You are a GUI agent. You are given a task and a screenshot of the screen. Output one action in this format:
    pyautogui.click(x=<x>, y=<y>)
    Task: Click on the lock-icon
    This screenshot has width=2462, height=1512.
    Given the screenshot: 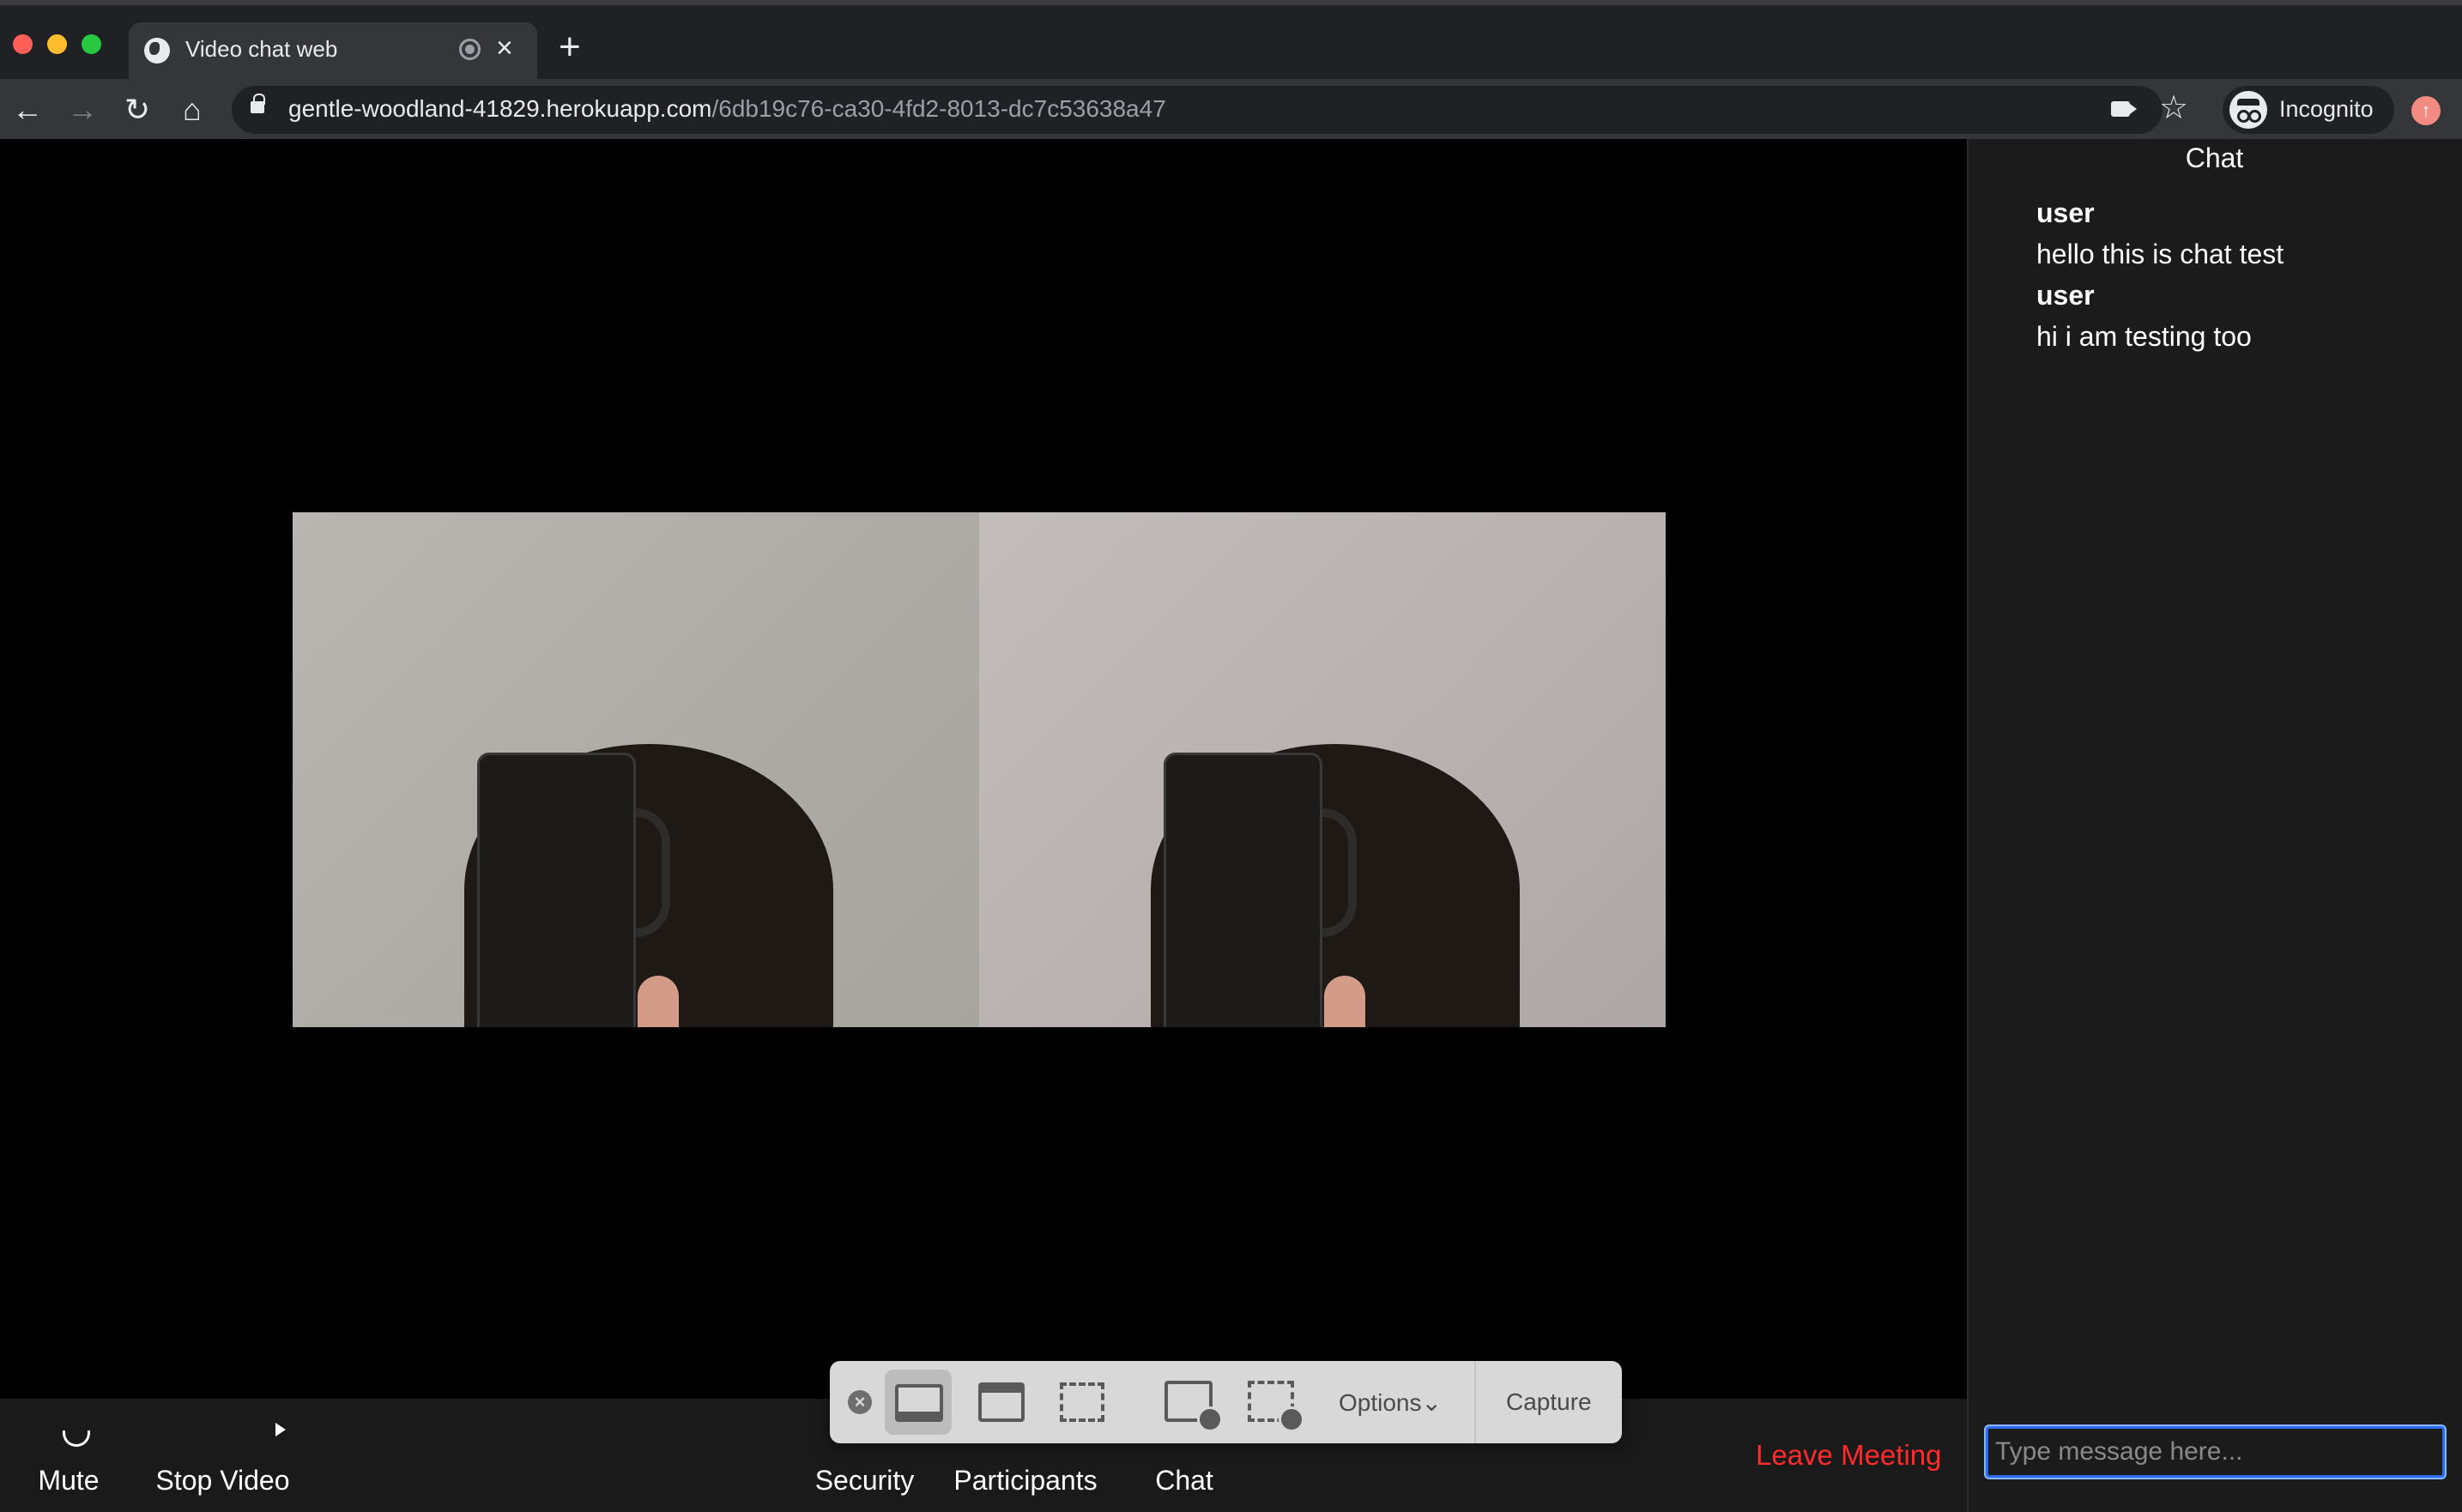 What is the action you would take?
    pyautogui.click(x=258, y=103)
    